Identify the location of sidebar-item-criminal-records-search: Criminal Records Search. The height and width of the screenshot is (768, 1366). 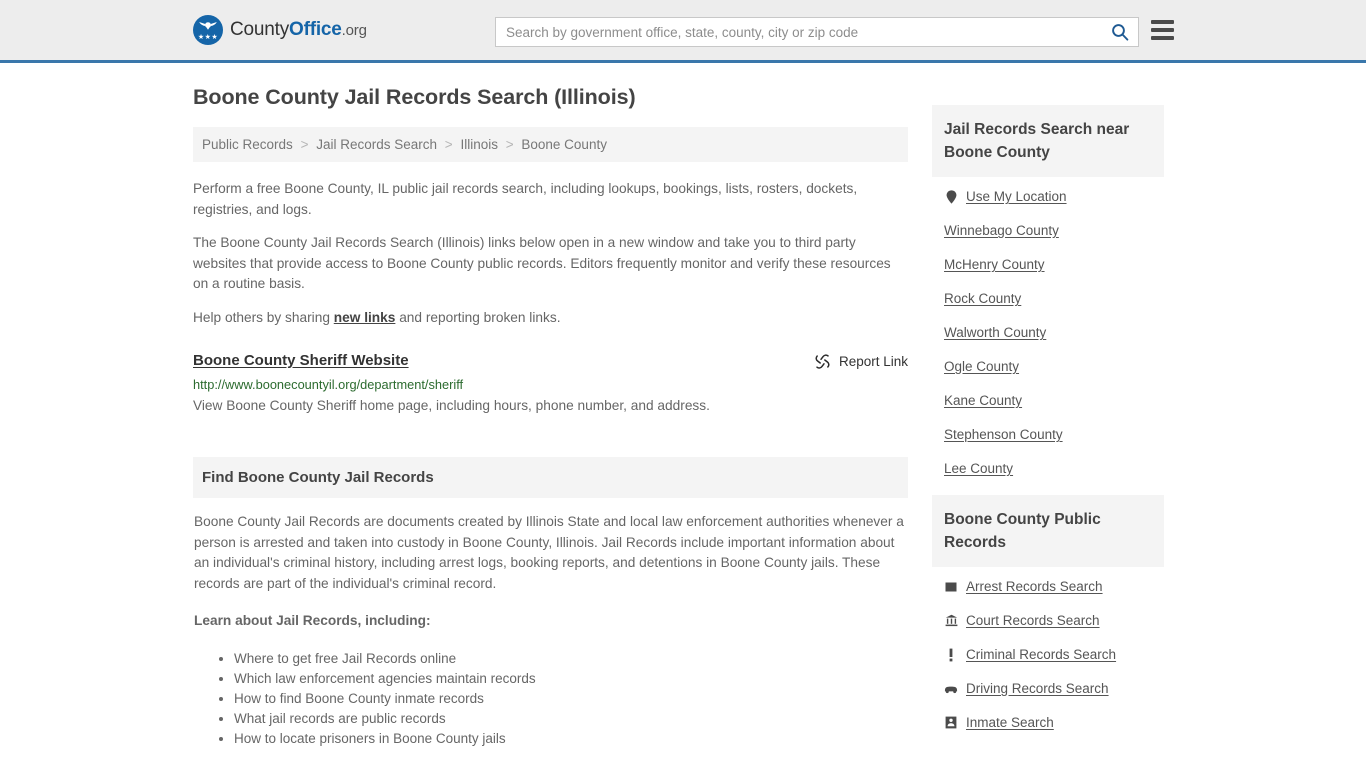
(1048, 654).